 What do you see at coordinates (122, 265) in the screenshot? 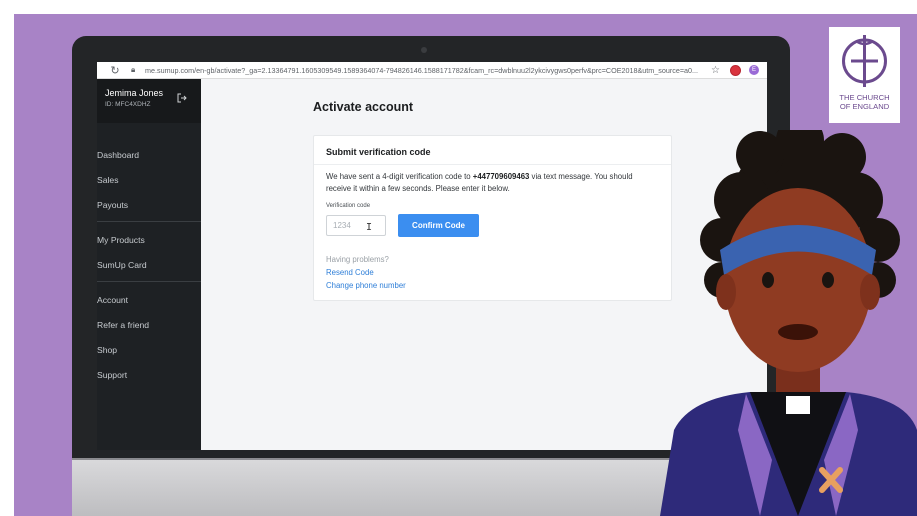
I see `sidebar-item-sumup-card: SumUp Card` at bounding box center [122, 265].